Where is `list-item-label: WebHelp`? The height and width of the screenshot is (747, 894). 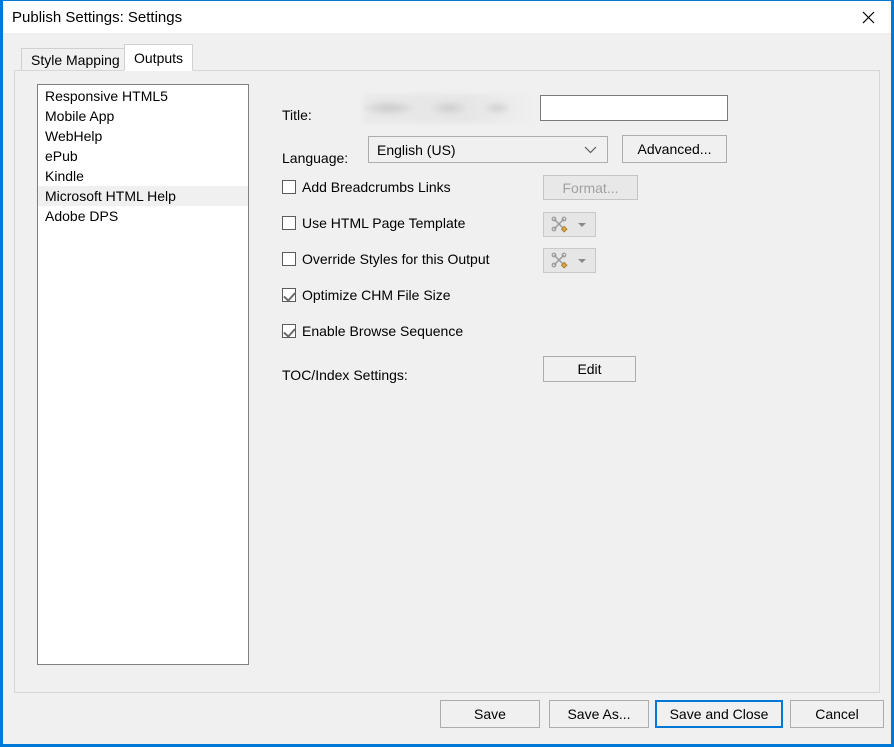 list-item-label: WebHelp is located at coordinates (74, 136).